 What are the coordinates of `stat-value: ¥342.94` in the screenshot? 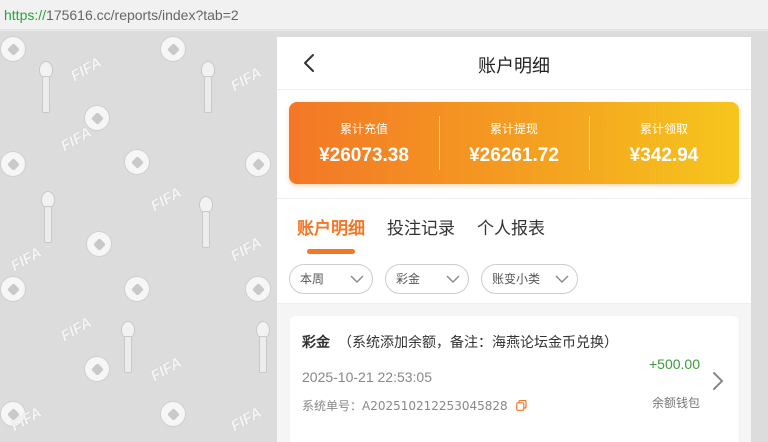 It's located at (664, 155).